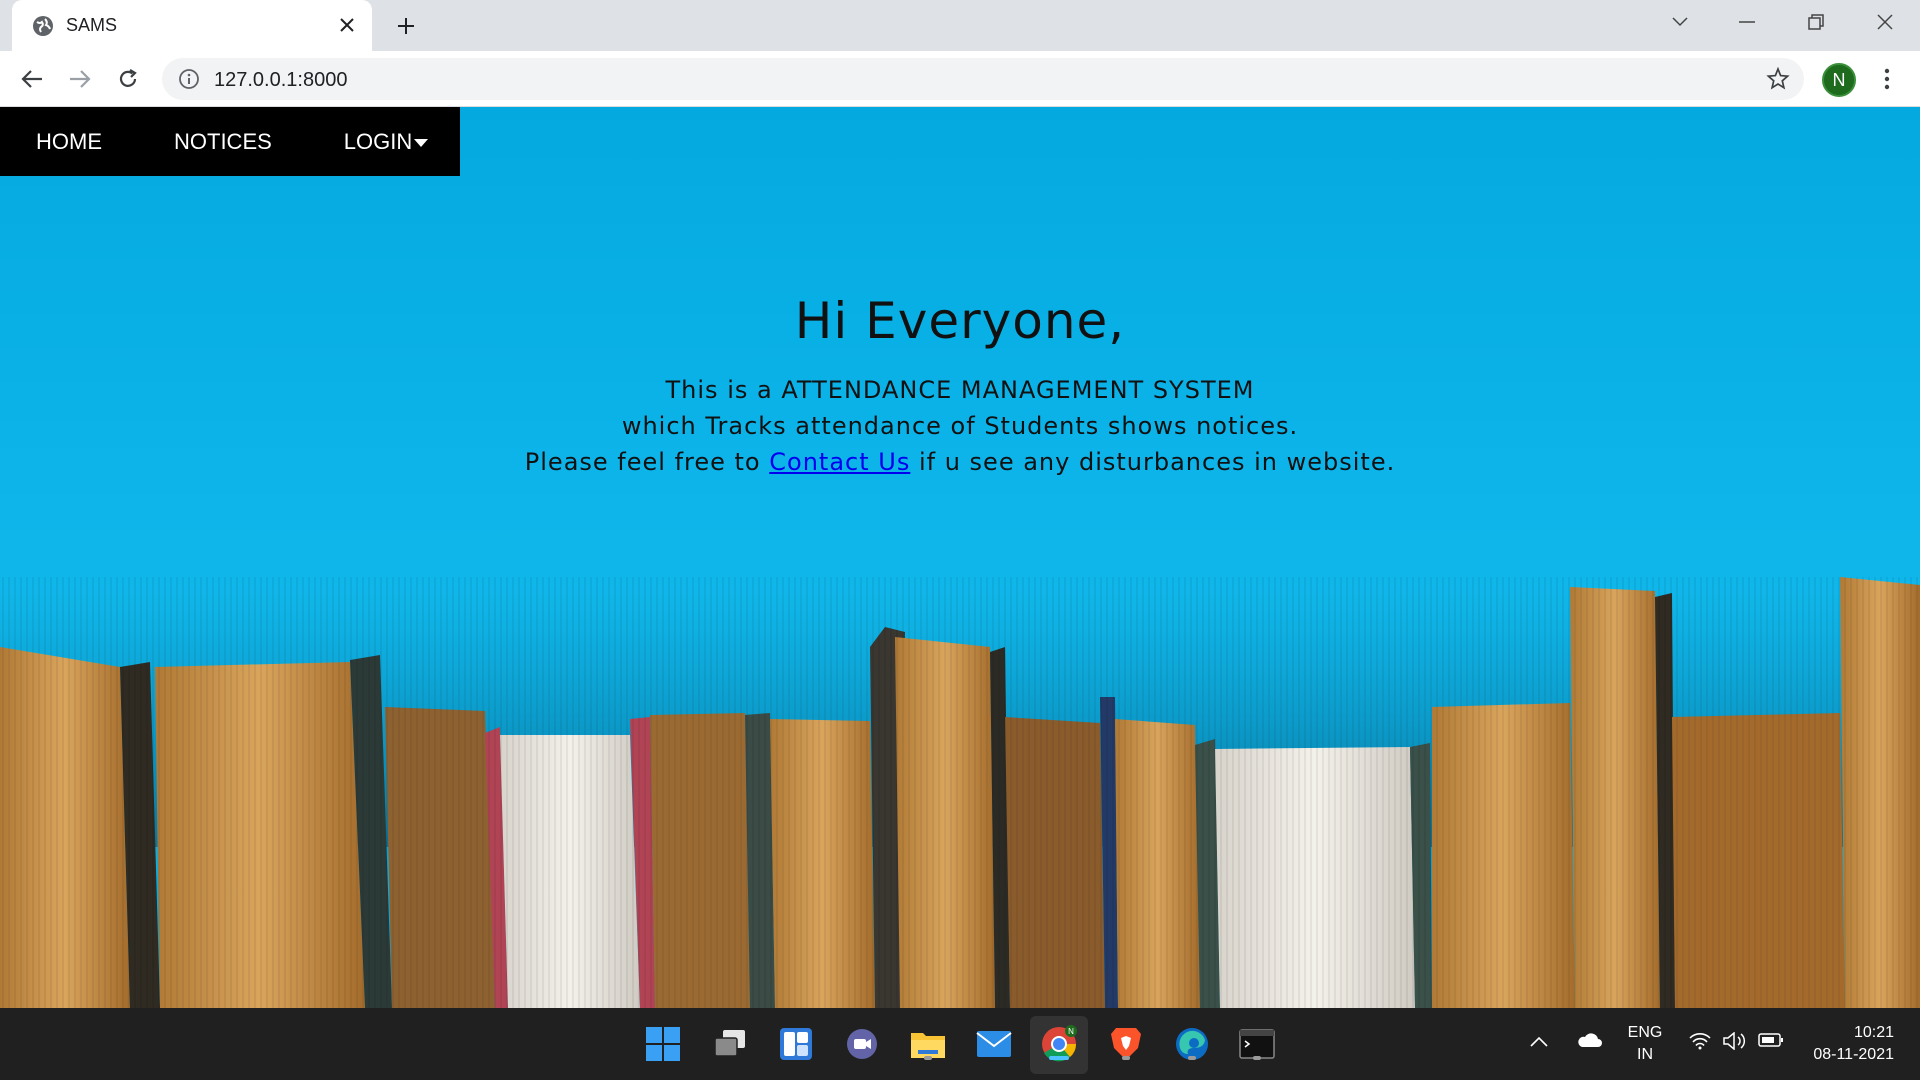  I want to click on info-icon, so click(189, 79).